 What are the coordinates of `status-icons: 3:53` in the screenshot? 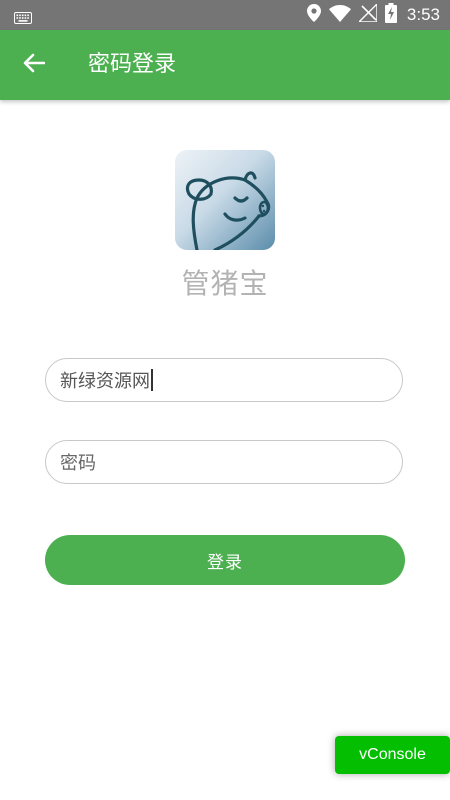 It's located at (373, 15).